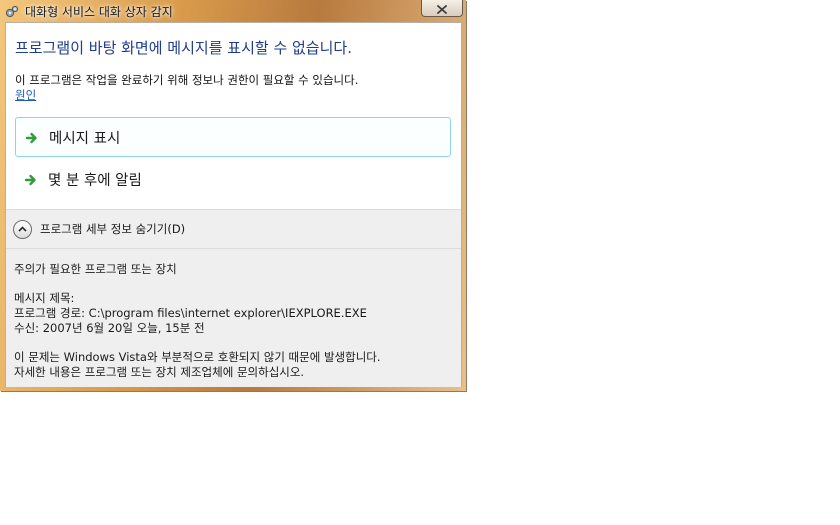 This screenshot has width=840, height=525. I want to click on gears-icon, so click(12, 11).